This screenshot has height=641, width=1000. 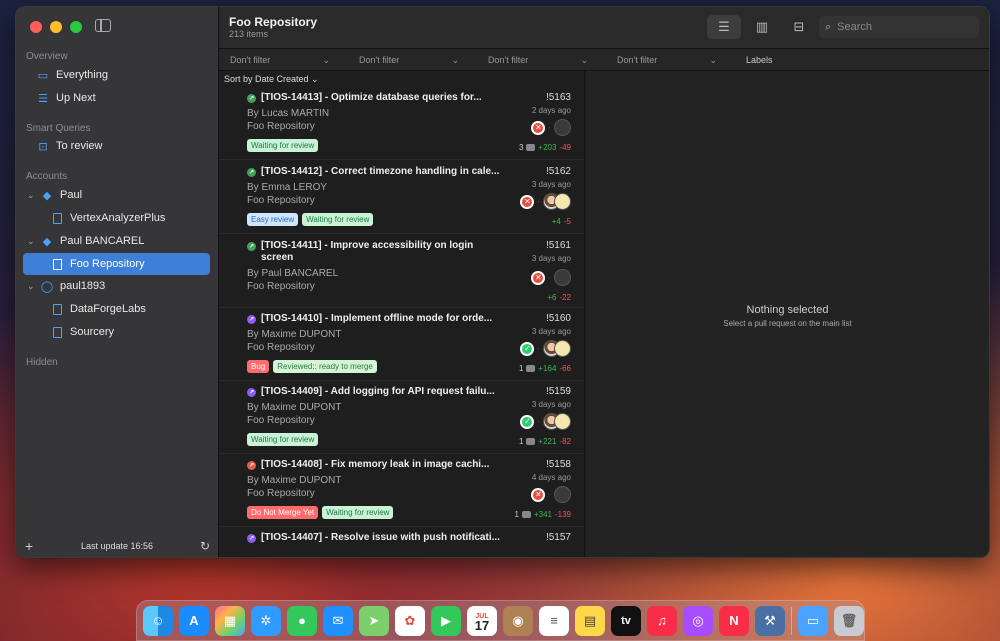 I want to click on gitlab-icon: ◆, so click(x=47, y=241).